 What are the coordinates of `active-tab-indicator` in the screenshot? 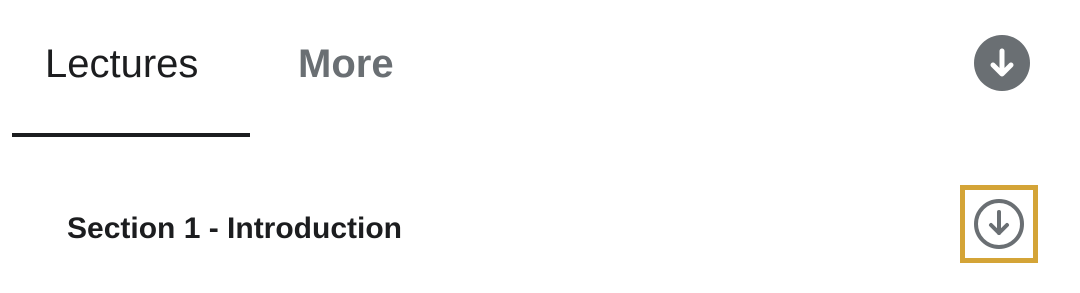 It's located at (131, 135).